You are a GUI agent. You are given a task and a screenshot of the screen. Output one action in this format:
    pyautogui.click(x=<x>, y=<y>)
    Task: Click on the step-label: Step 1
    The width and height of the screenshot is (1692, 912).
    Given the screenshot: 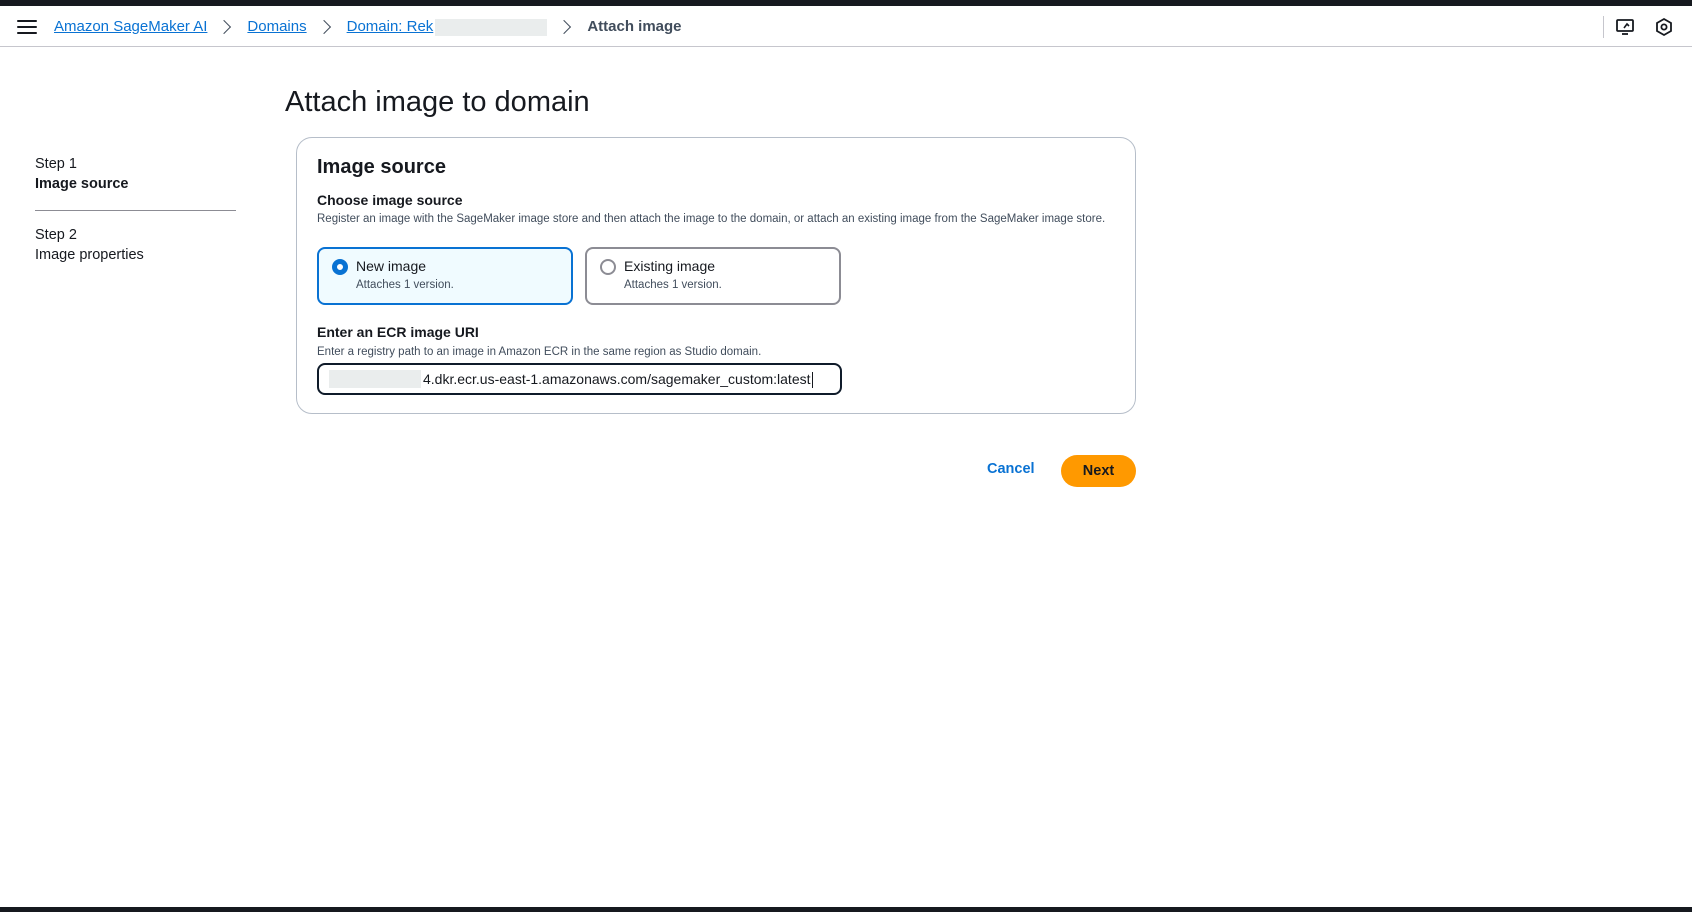 What is the action you would take?
    pyautogui.click(x=56, y=164)
    